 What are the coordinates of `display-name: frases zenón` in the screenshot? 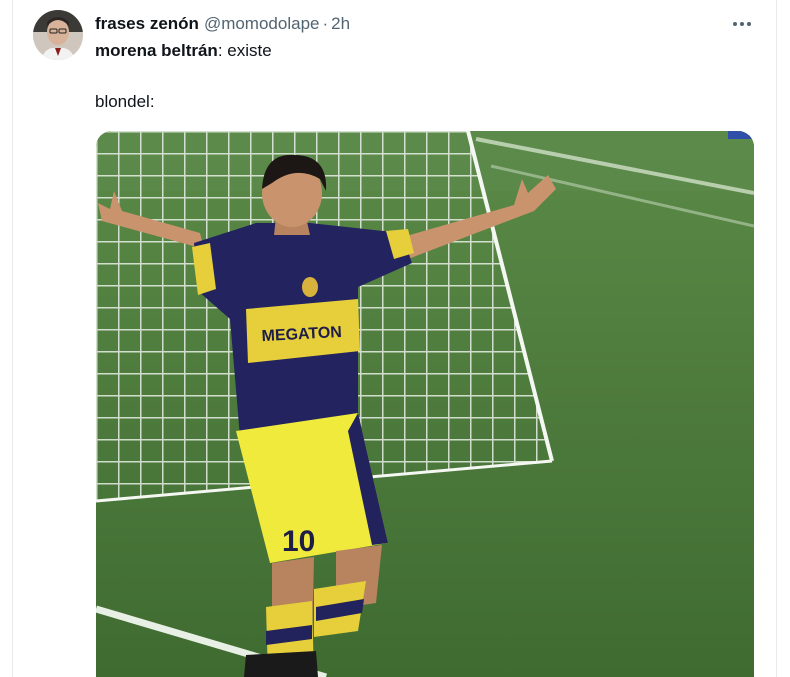 It's located at (147, 24).